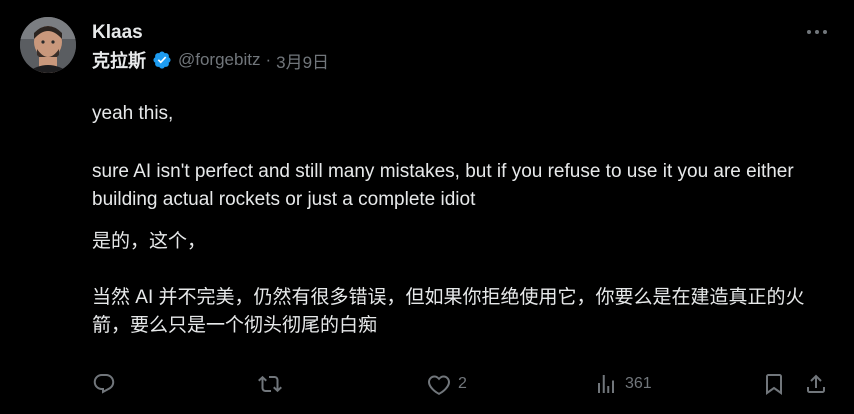 Image resolution: width=854 pixels, height=414 pixels. What do you see at coordinates (606, 384) in the screenshot?
I see `views-icon` at bounding box center [606, 384].